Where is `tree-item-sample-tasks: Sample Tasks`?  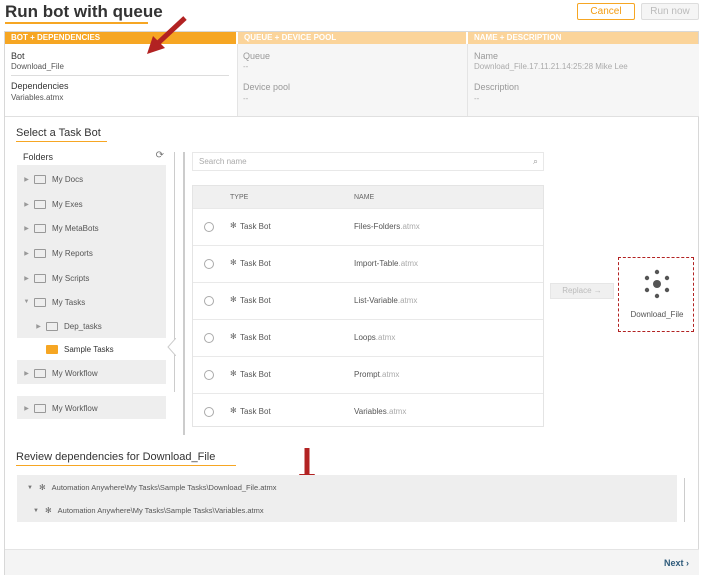
tree-item-sample-tasks: Sample Tasks is located at coordinates (91, 349).